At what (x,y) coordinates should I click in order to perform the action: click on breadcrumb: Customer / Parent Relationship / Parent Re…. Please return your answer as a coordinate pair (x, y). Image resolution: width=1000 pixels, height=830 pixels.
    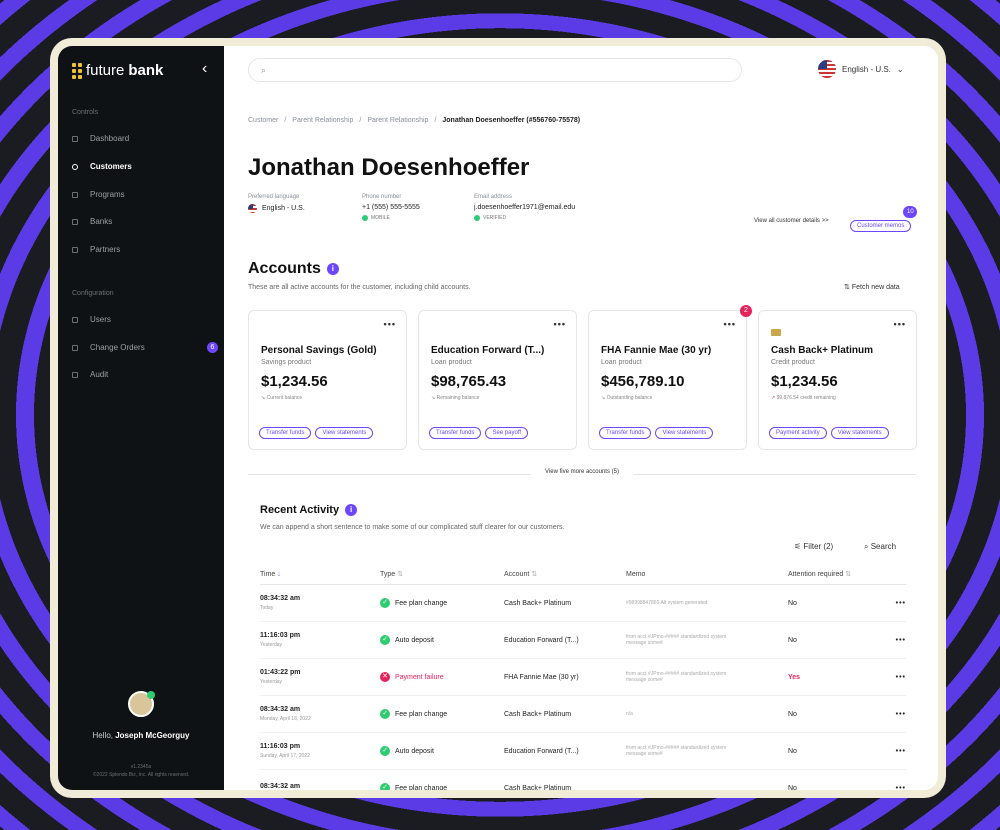
    Looking at the image, I should click on (414, 120).